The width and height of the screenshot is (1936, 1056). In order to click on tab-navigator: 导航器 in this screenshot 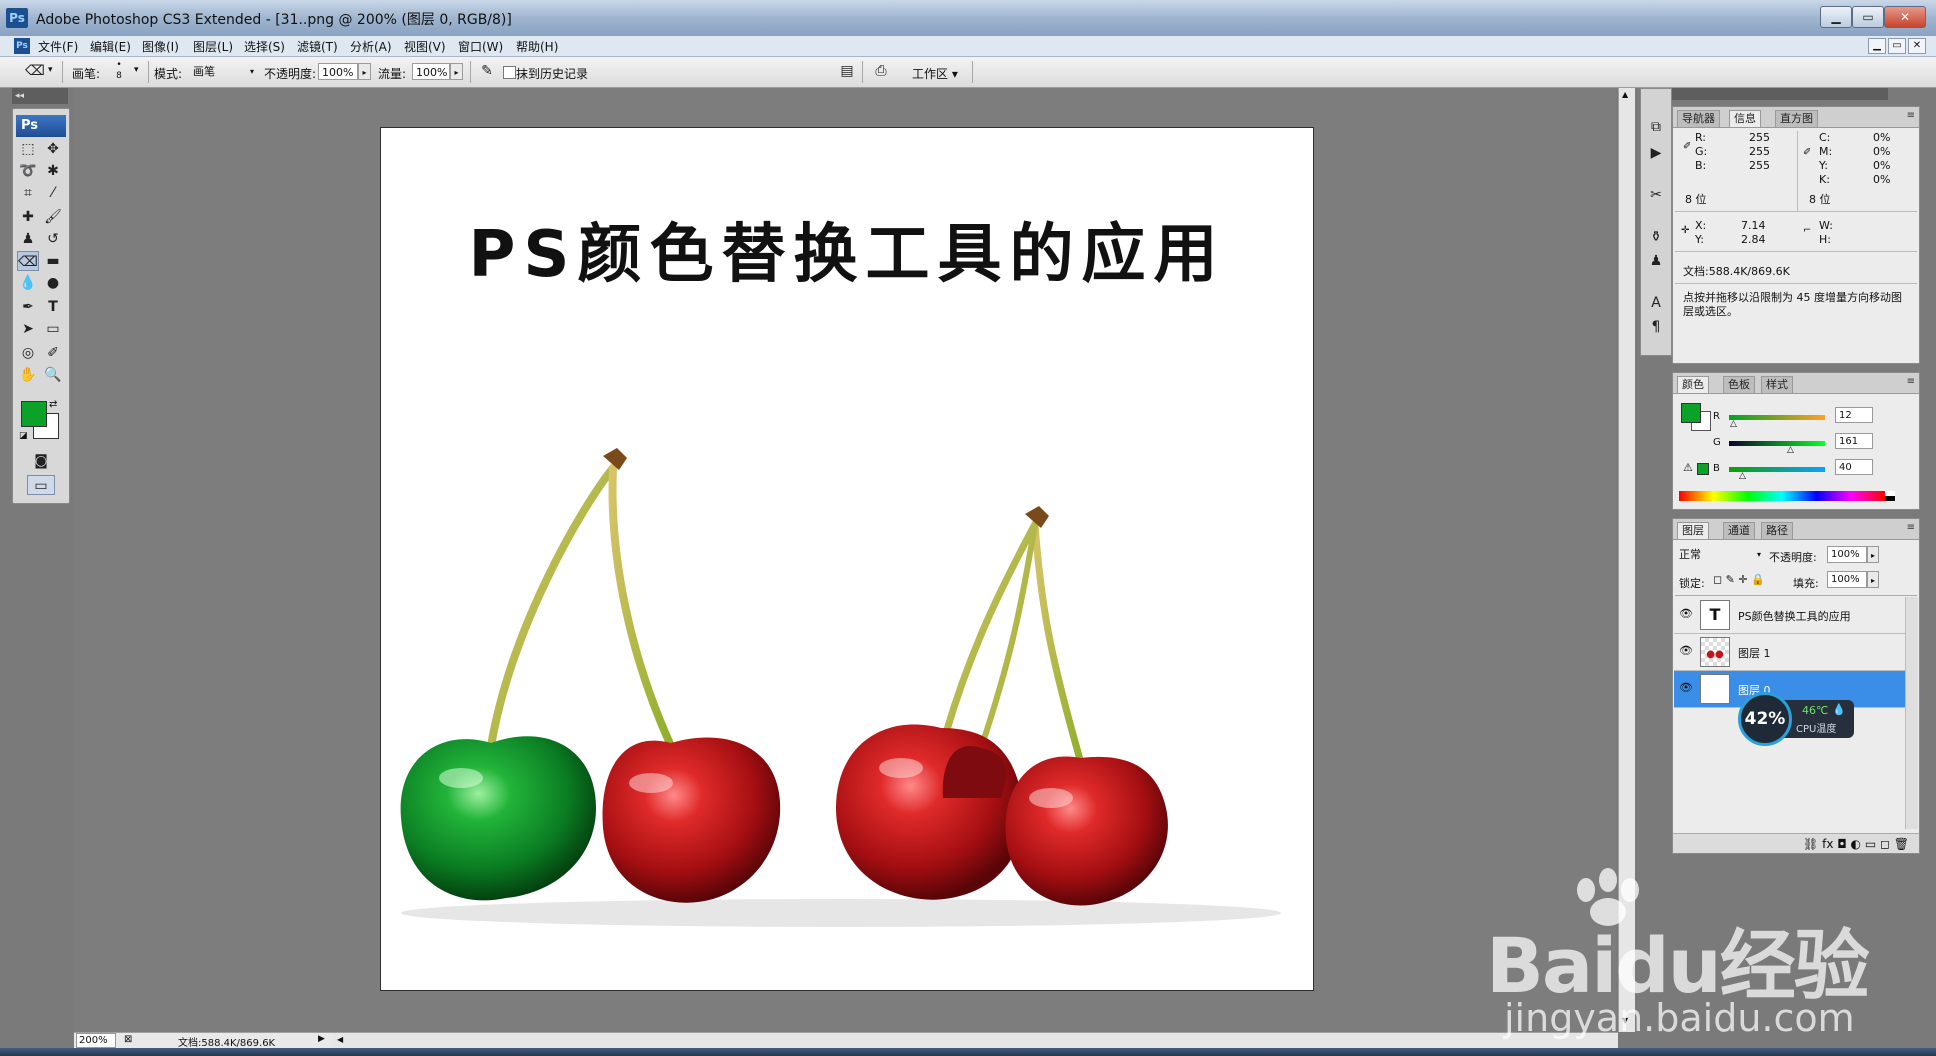, I will do `click(1698, 118)`.